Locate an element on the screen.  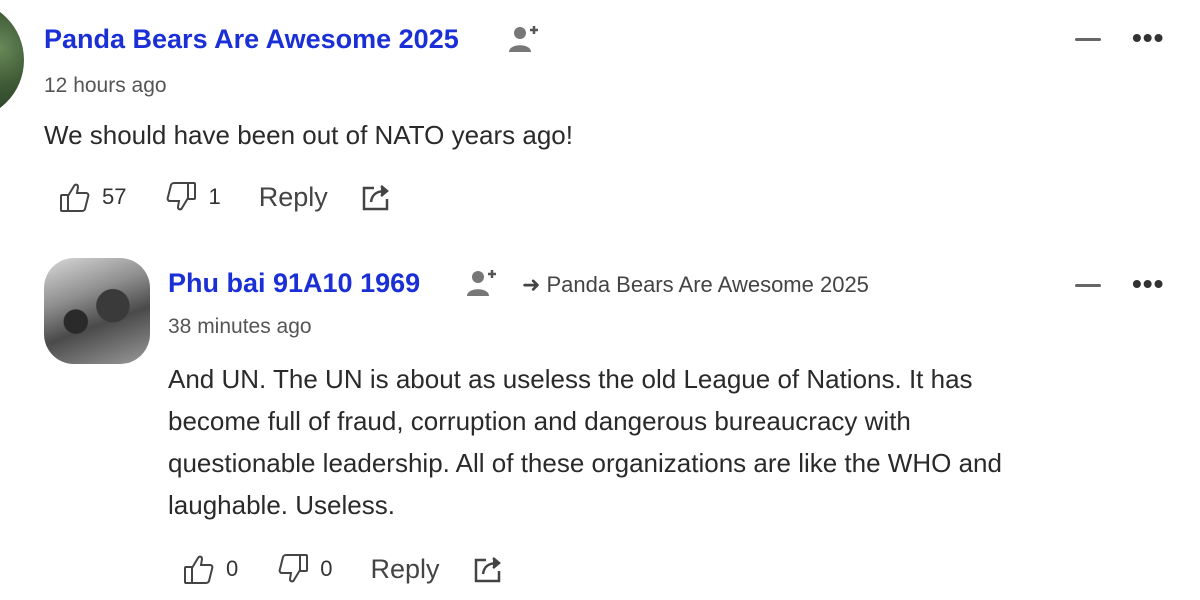
like-button: 0 is located at coordinates (210, 569).